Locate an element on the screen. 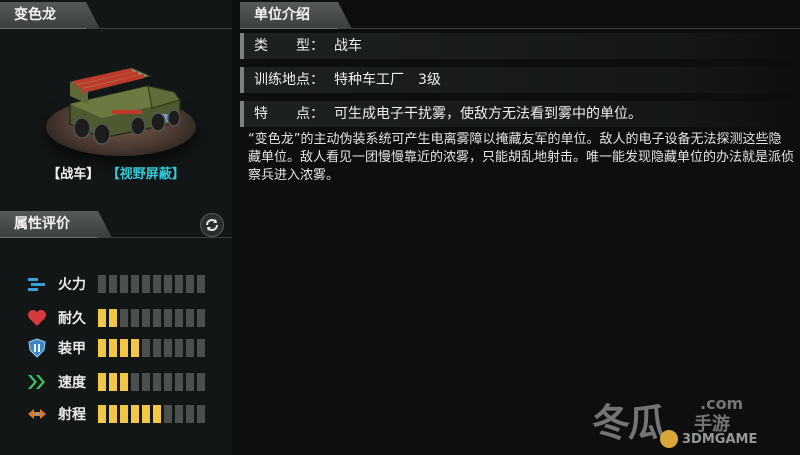  firepower-icon is located at coordinates (37, 284).